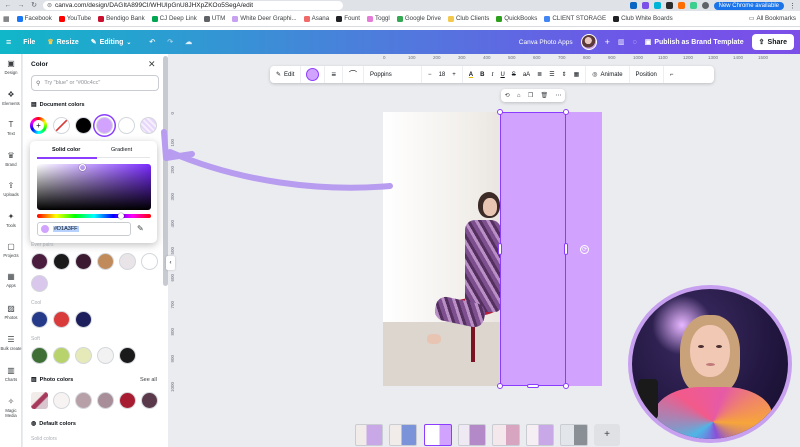 This screenshot has height=447, width=800. I want to click on bold-icon: B, so click(482, 75).